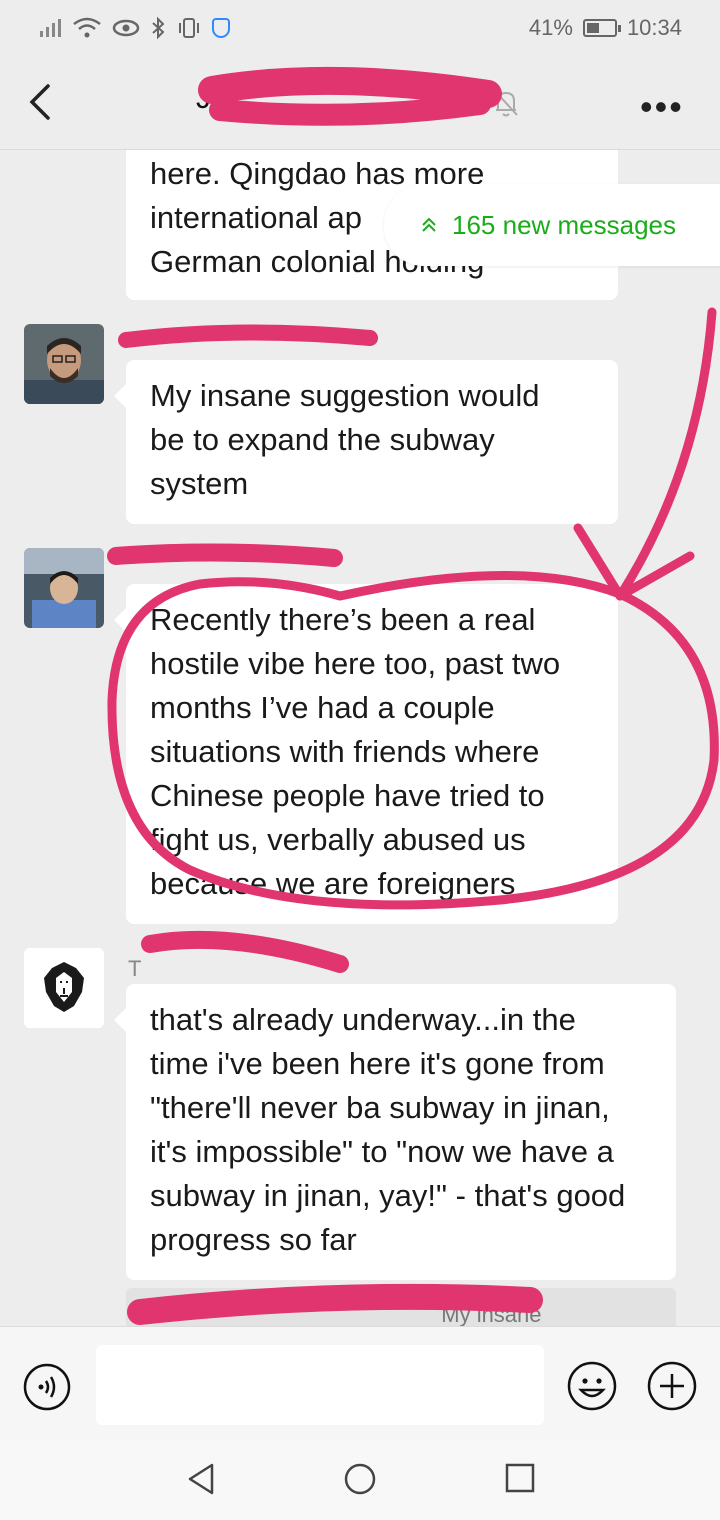 The image size is (720, 1520). Describe the element at coordinates (347, 795) in the screenshot. I see `message-line: Chinese people have tried to` at that location.